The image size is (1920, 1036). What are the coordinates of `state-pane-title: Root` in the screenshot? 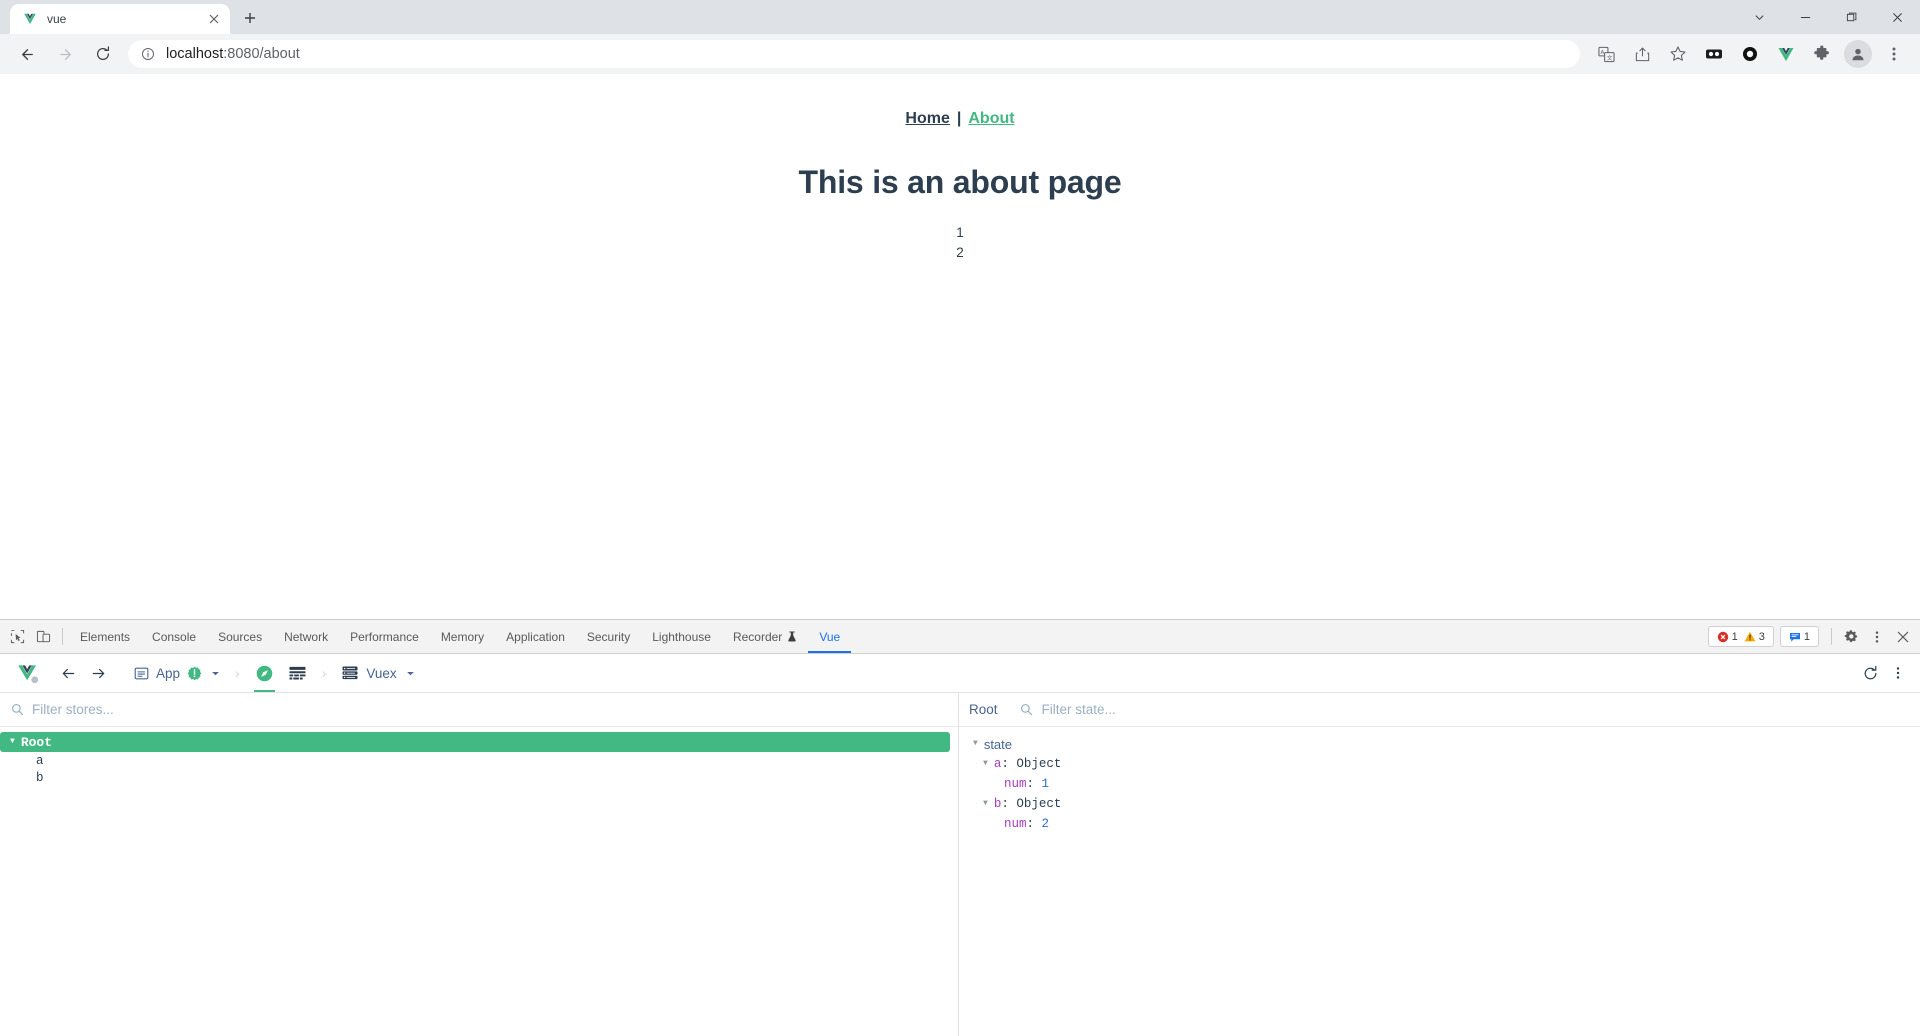 It's located at (983, 709).